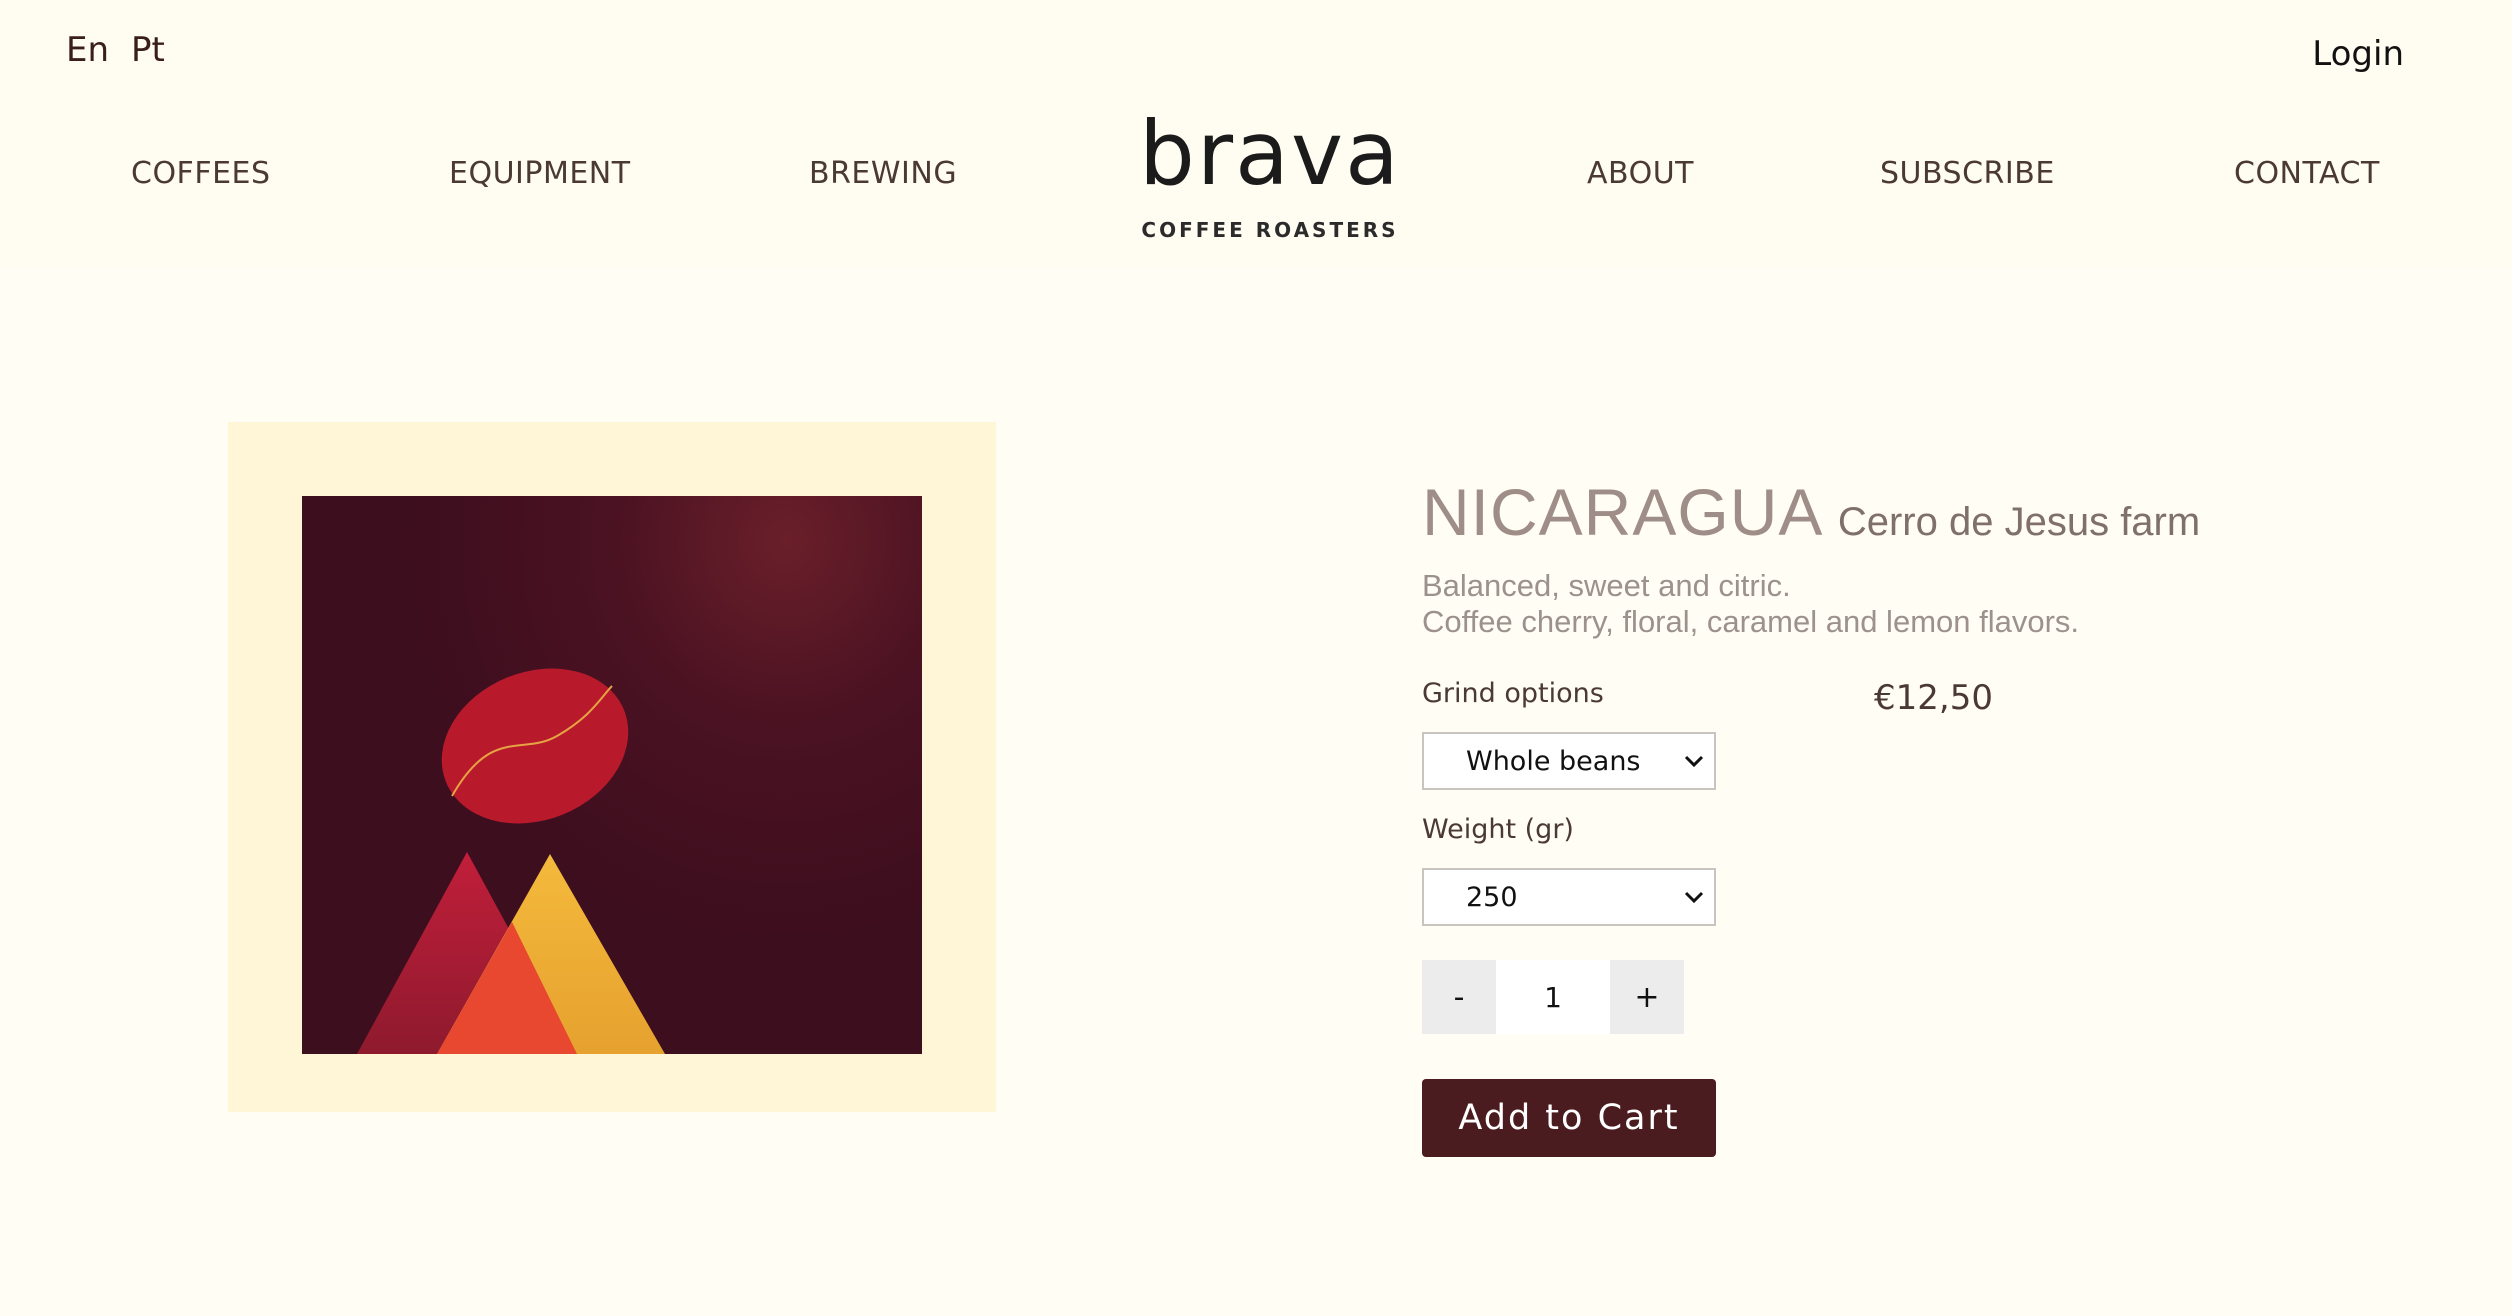  What do you see at coordinates (1640, 173) in the screenshot?
I see `nav-about: ABOUT` at bounding box center [1640, 173].